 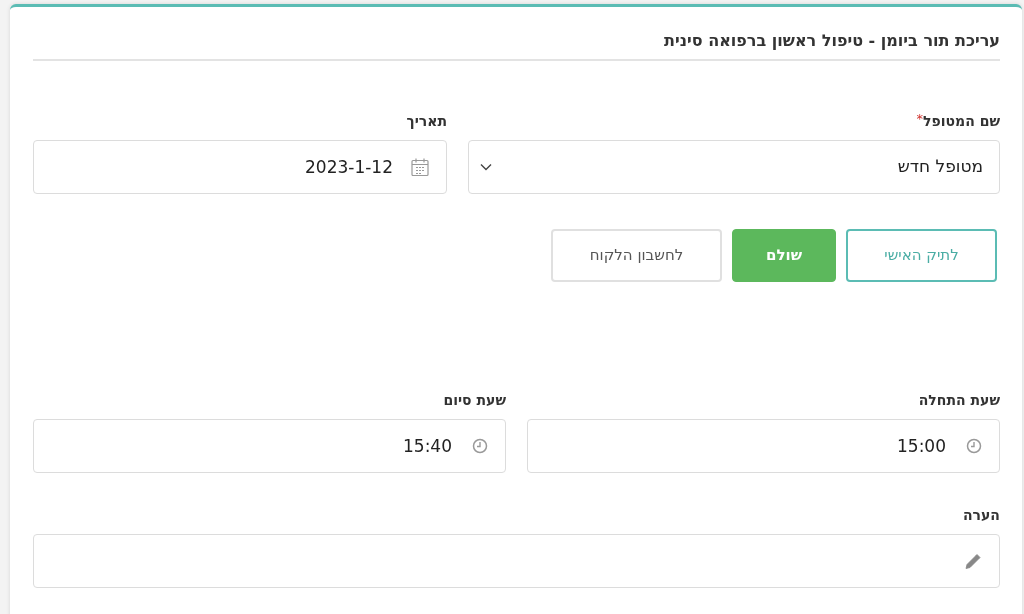 I want to click on date-field: 2023-1-12, so click(x=240, y=167).